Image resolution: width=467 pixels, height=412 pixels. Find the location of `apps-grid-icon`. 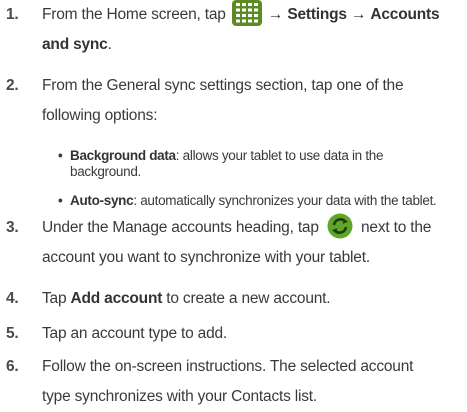

apps-grid-icon is located at coordinates (246, 13).